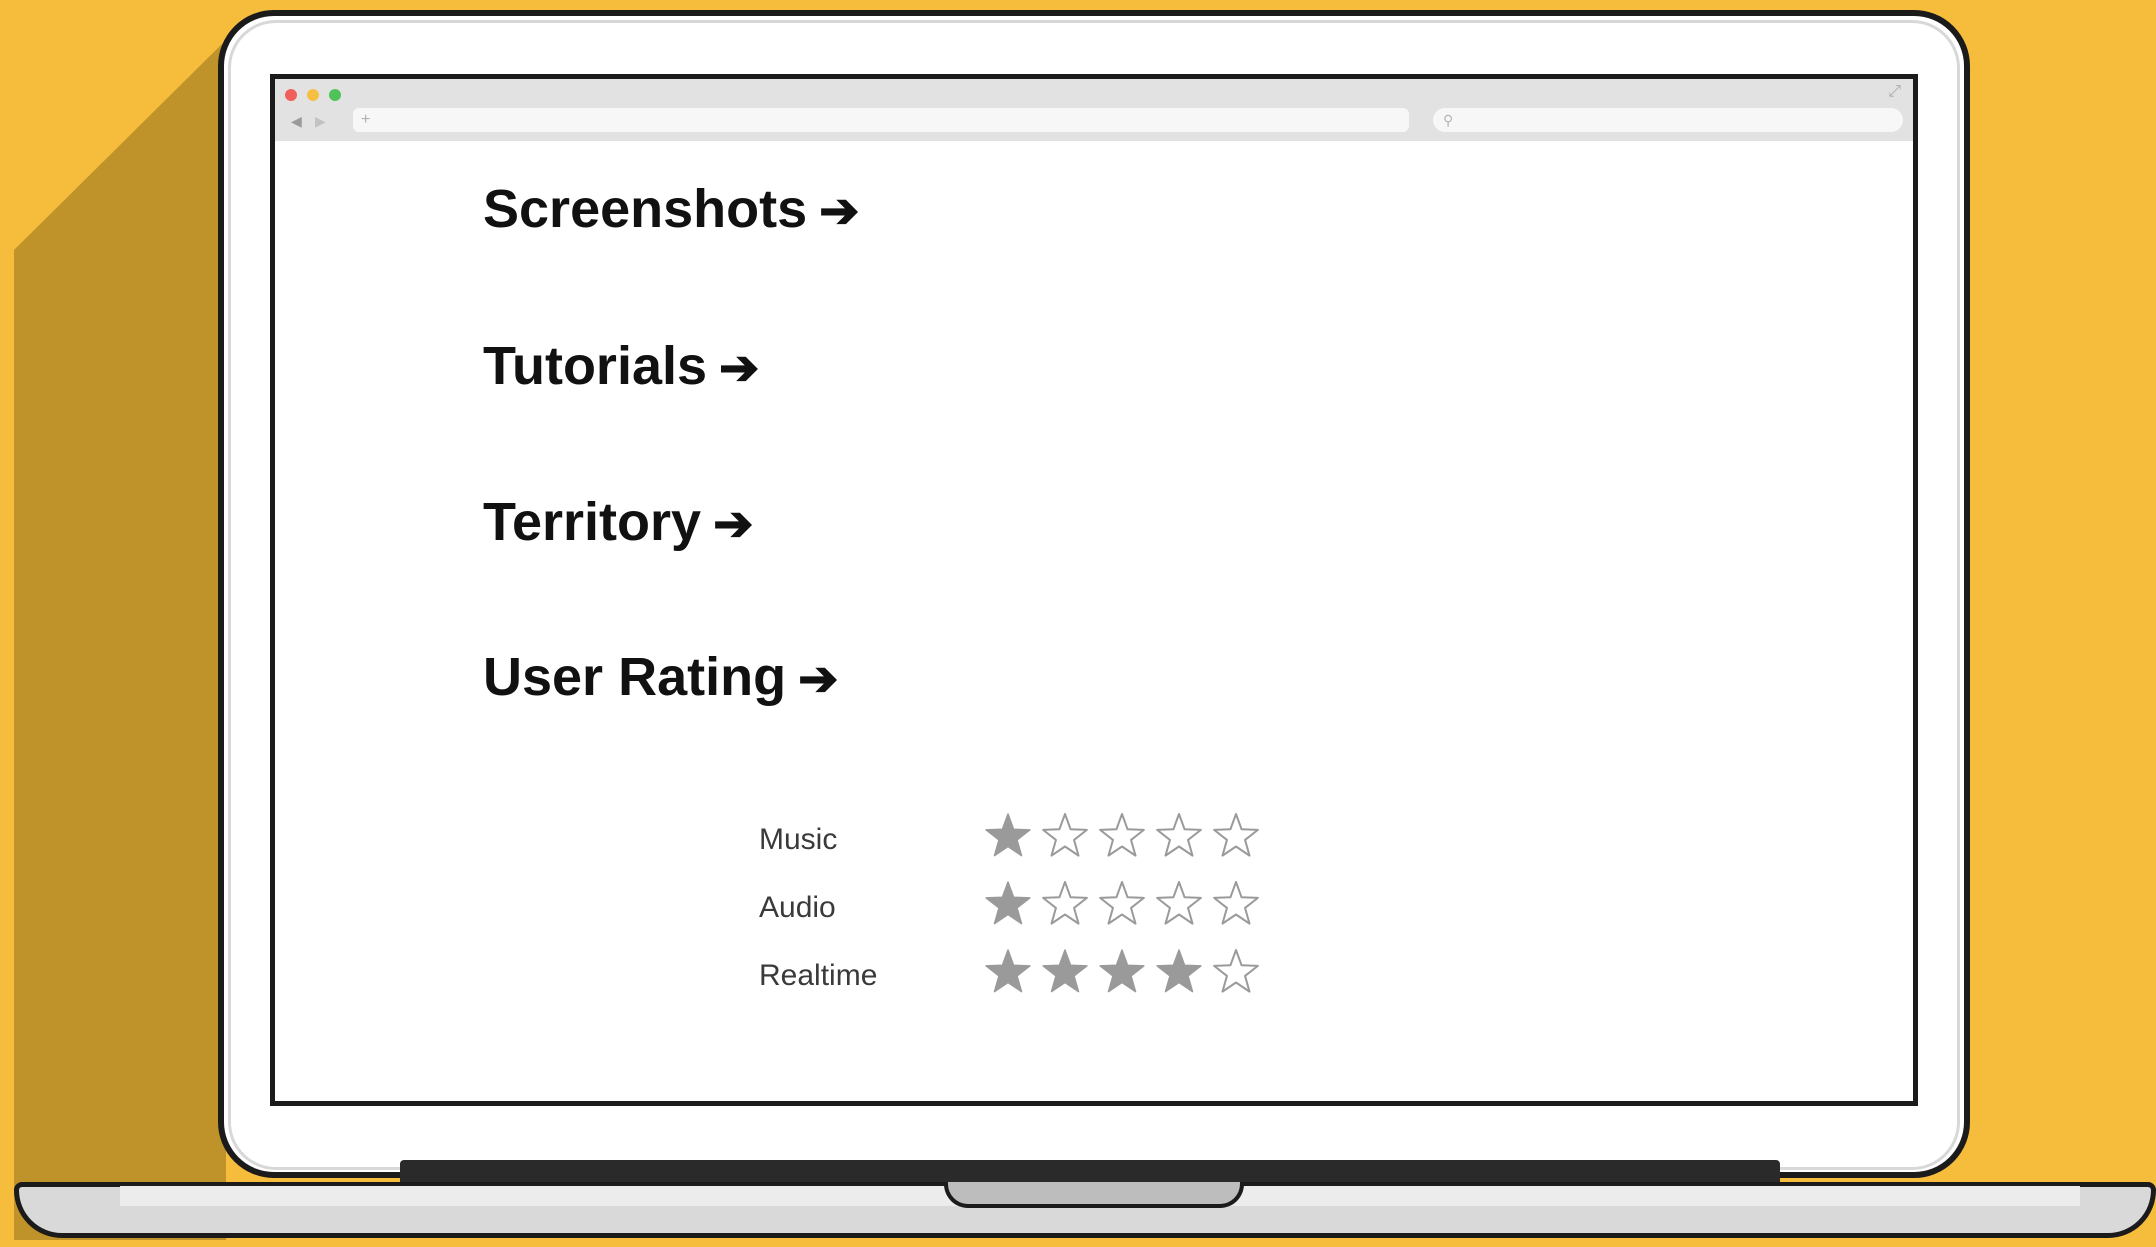  What do you see at coordinates (881, 120) in the screenshot?
I see `address-bar: +` at bounding box center [881, 120].